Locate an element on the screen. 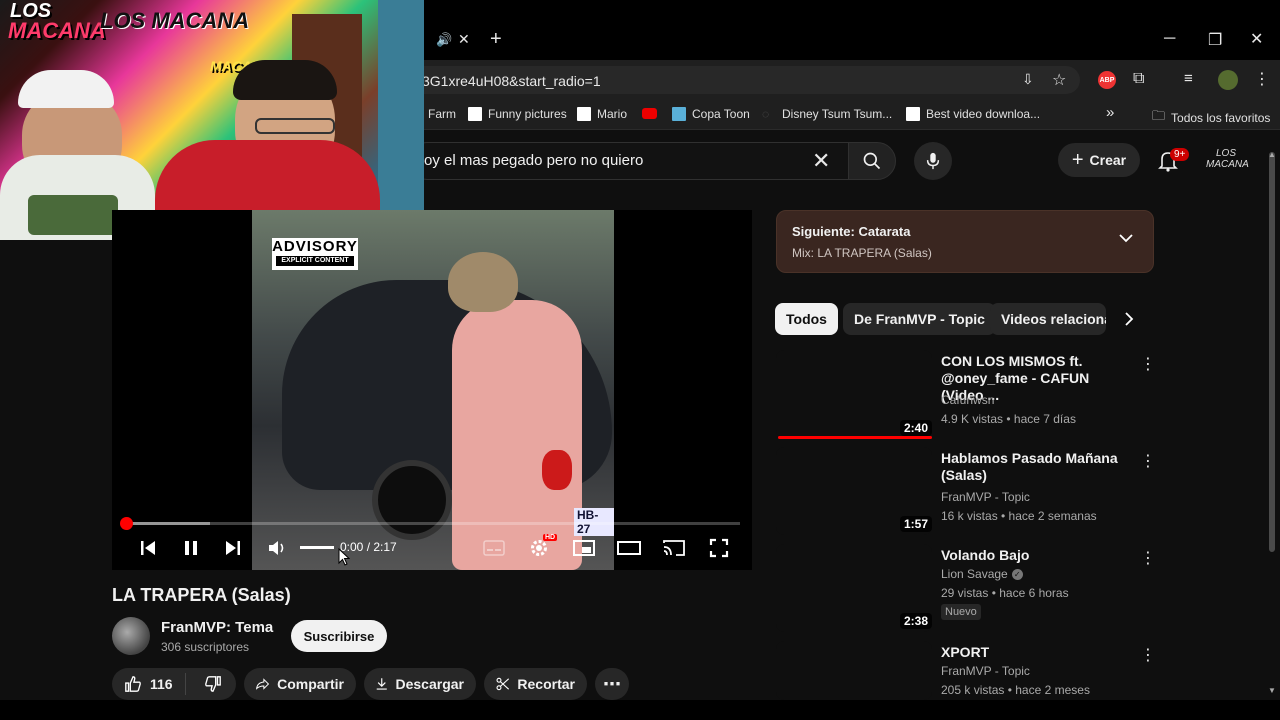  fullscreen-button is located at coordinates (719, 548).